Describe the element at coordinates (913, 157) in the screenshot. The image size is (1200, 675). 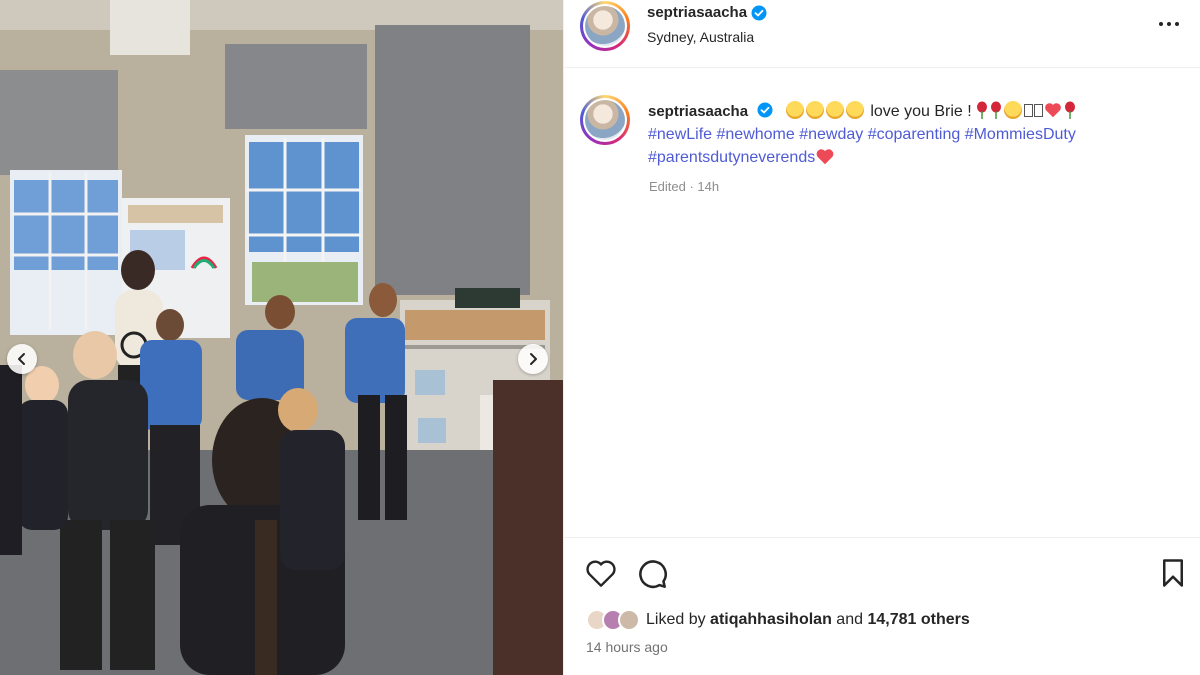
I see `hashtags-line-2: #parentsdutyneverends` at that location.